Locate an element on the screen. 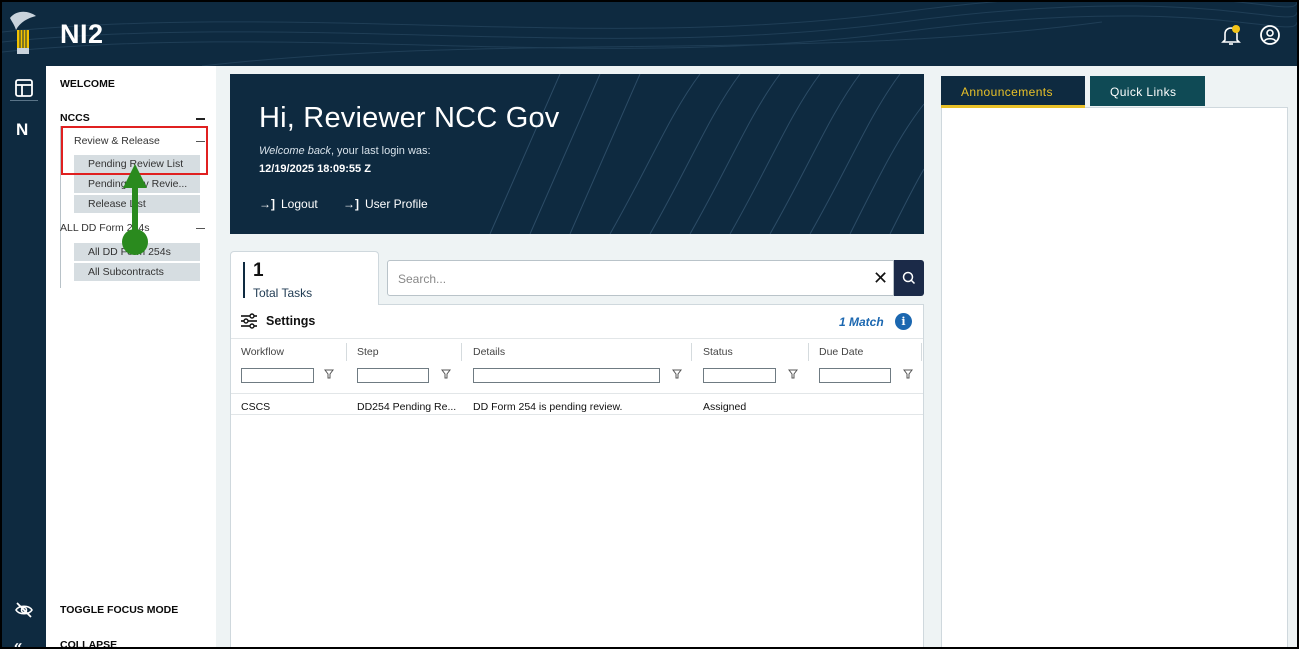 This screenshot has width=1299, height=649. eye-off-icon is located at coordinates (24, 610).